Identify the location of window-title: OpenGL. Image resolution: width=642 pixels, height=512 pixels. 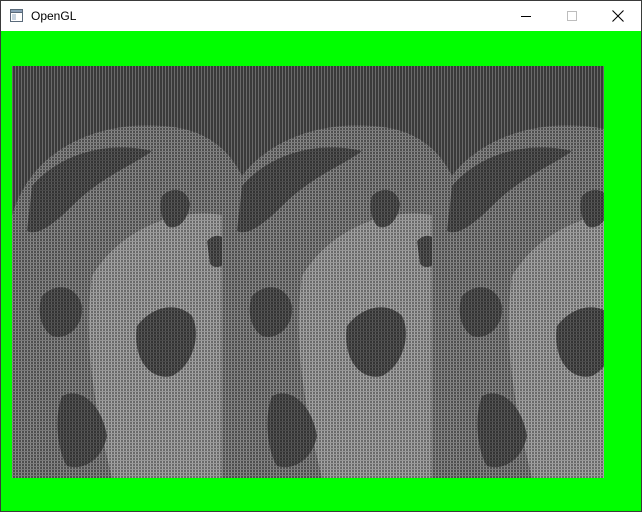
(54, 16).